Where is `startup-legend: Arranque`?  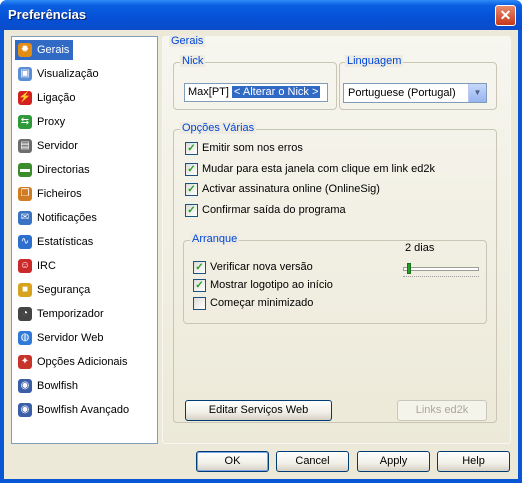
startup-legend: Arranque is located at coordinates (215, 239).